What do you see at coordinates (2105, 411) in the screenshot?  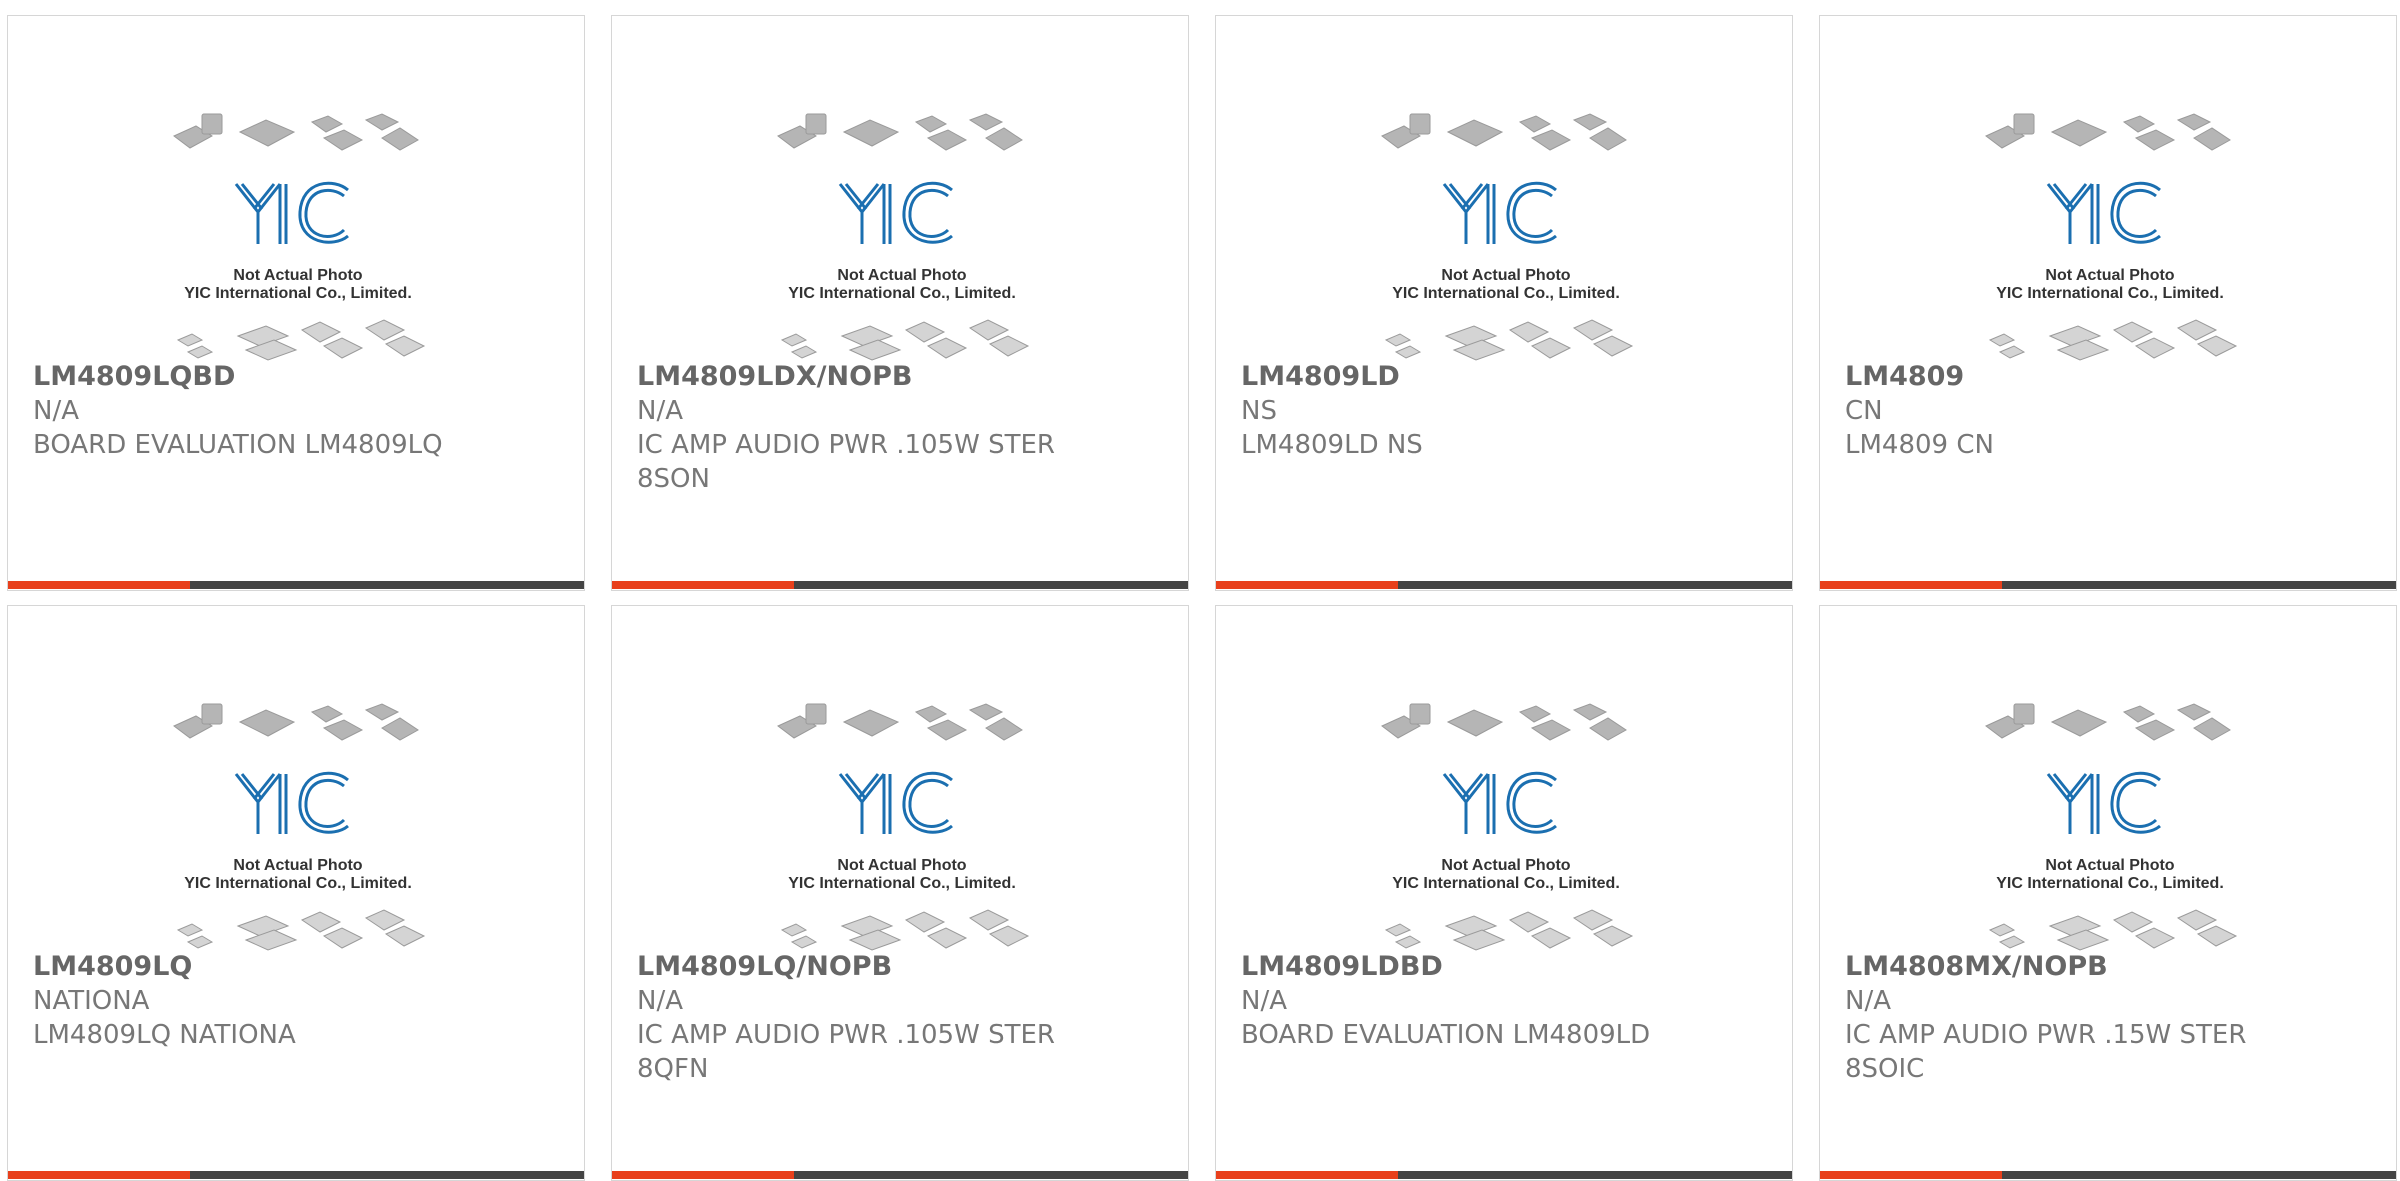 I see `product-info: LM4809 CN LM4809 CN` at bounding box center [2105, 411].